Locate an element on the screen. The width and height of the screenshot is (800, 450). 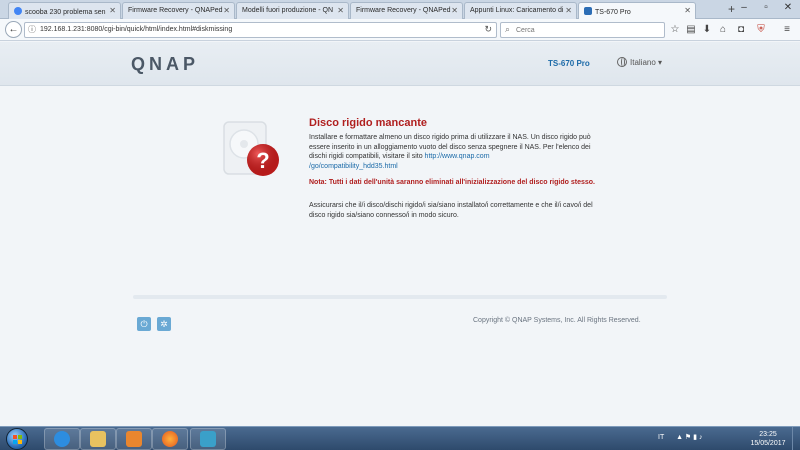
page-title: Disco rigido mancante is located at coordinates (368, 123).